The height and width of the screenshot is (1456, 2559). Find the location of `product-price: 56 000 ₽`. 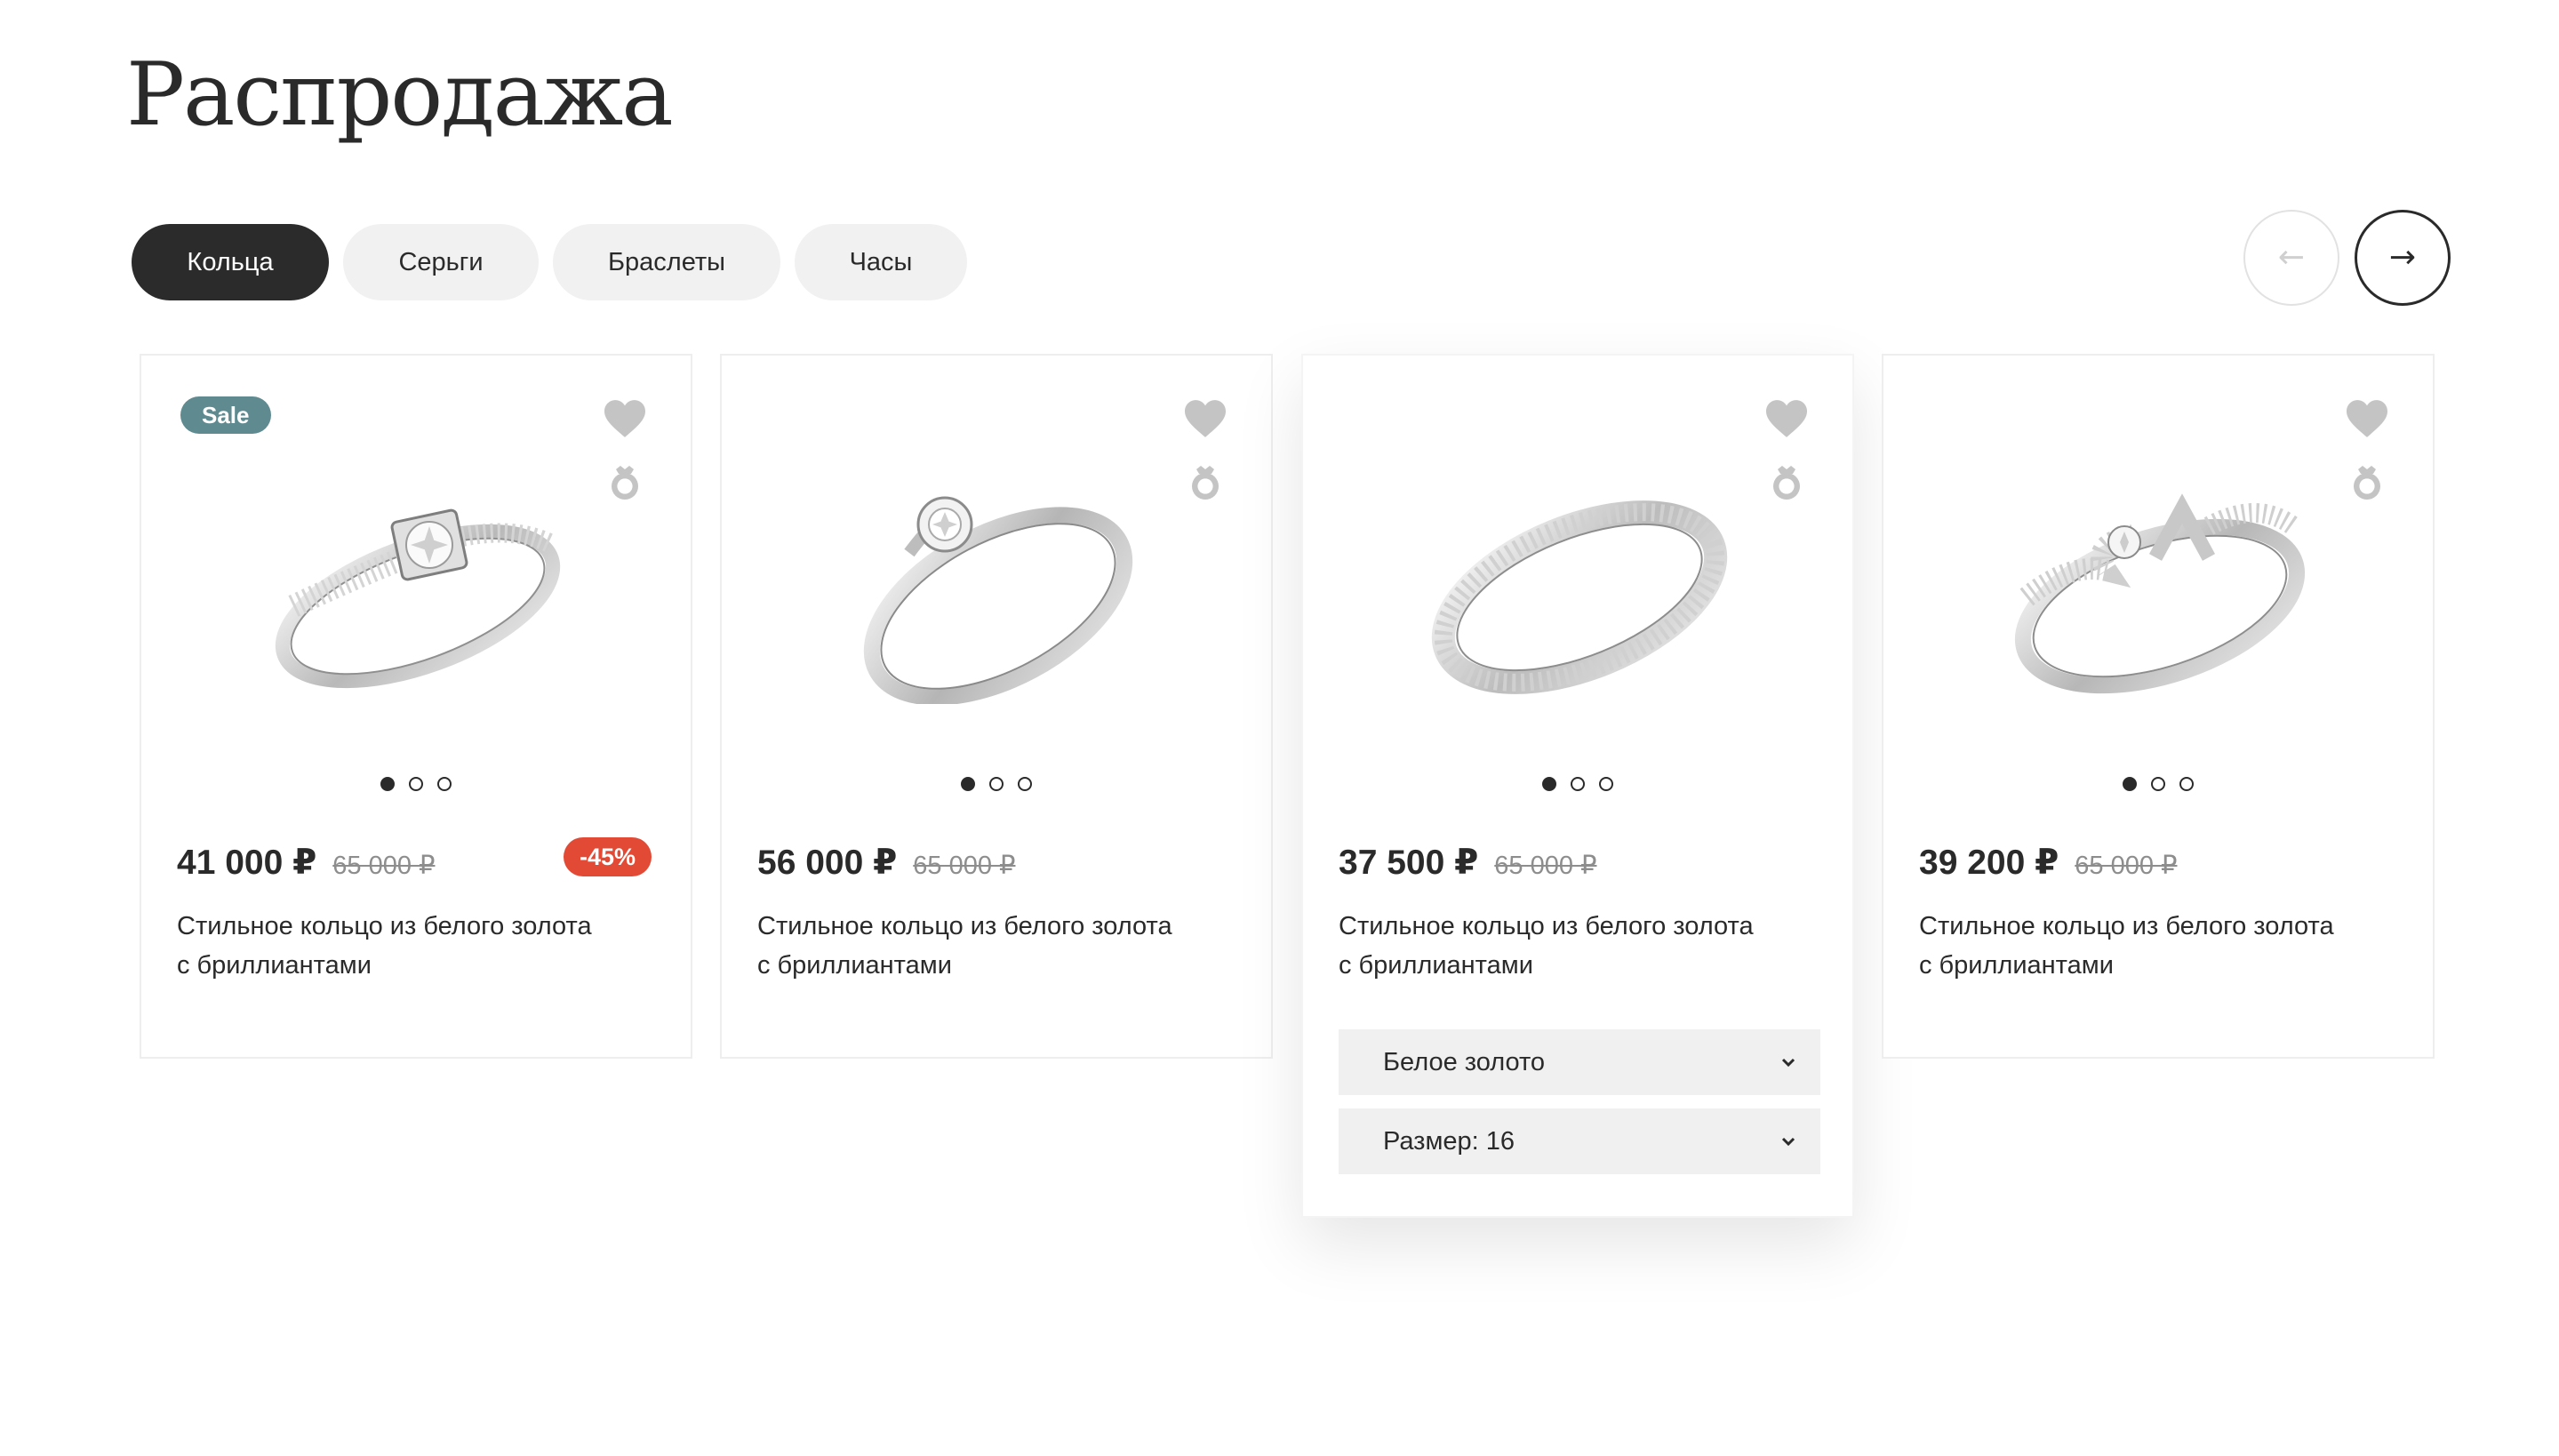

product-price: 56 000 ₽ is located at coordinates (827, 863).